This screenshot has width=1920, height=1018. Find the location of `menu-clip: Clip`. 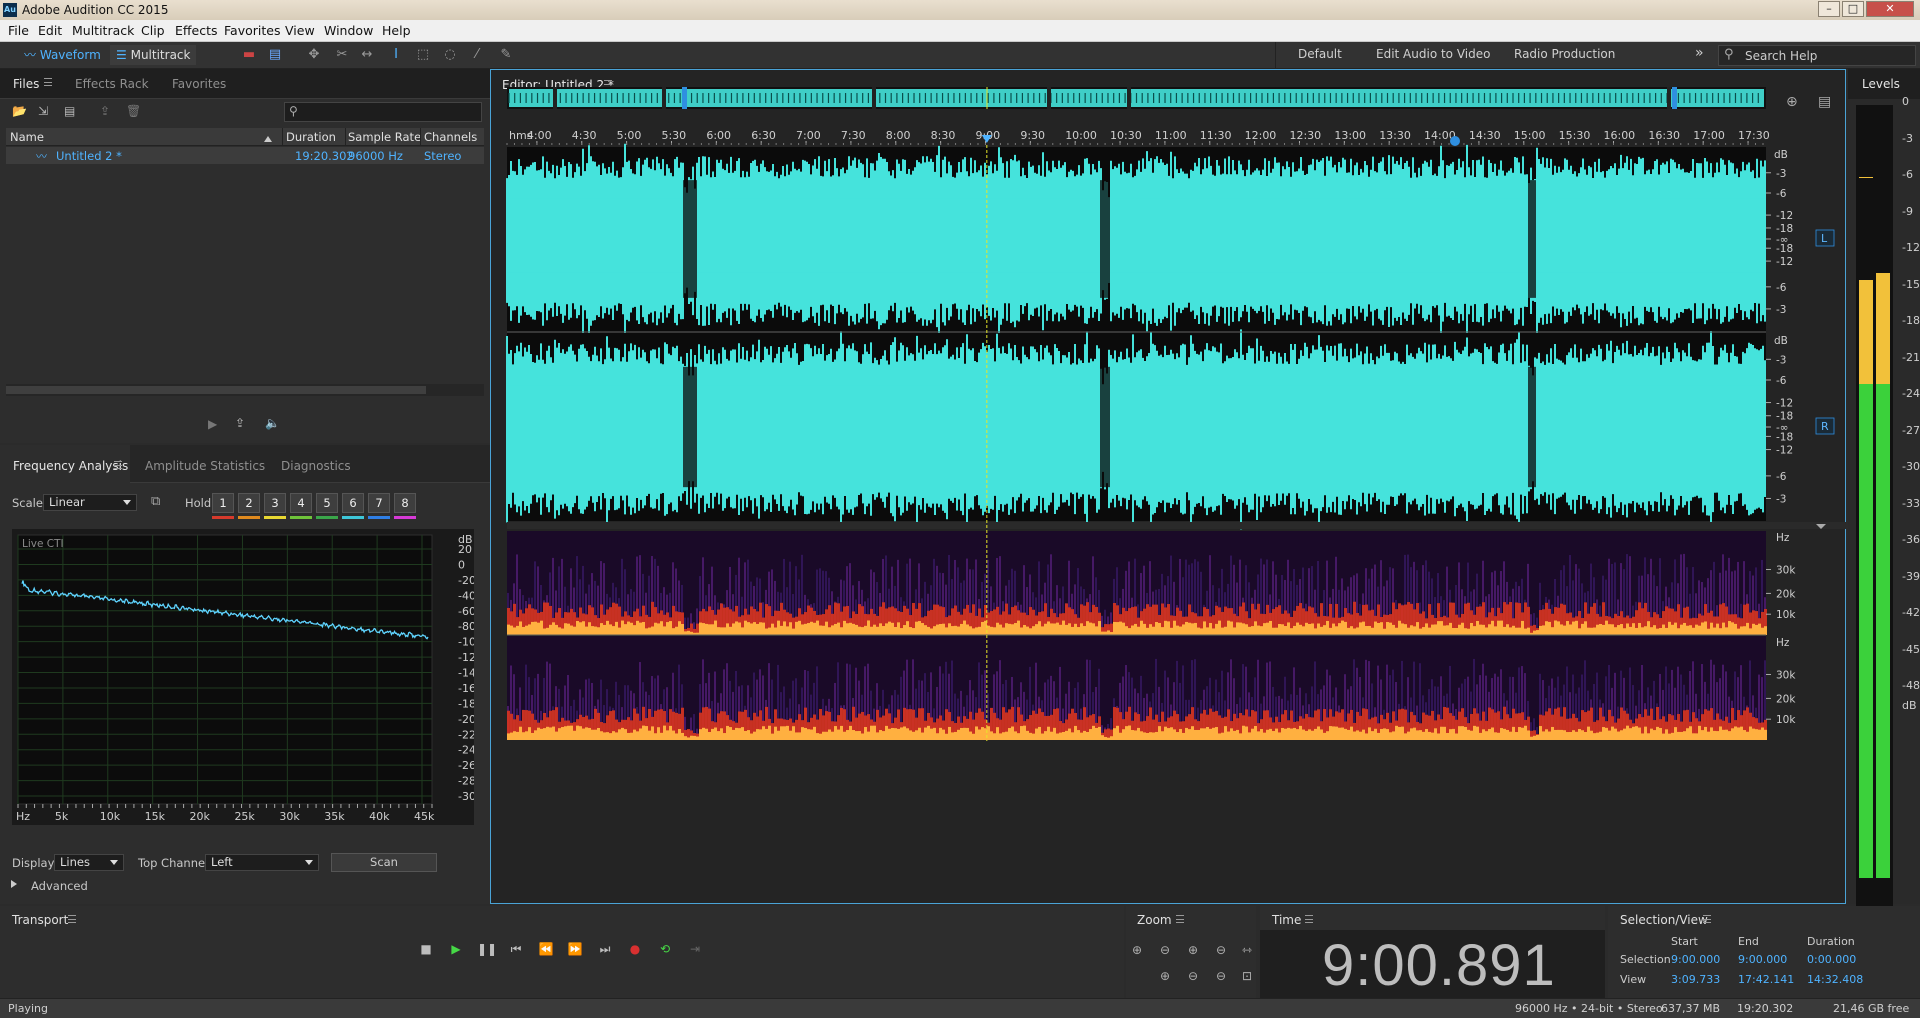

menu-clip: Clip is located at coordinates (153, 30).